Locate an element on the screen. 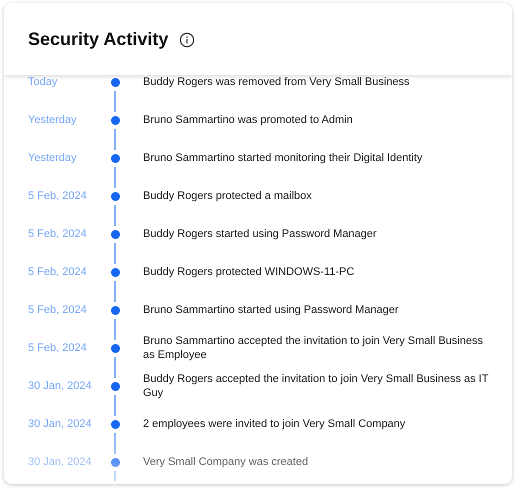  event-description: Buddy Rogers protected WINDOWS-11-PC is located at coordinates (249, 272).